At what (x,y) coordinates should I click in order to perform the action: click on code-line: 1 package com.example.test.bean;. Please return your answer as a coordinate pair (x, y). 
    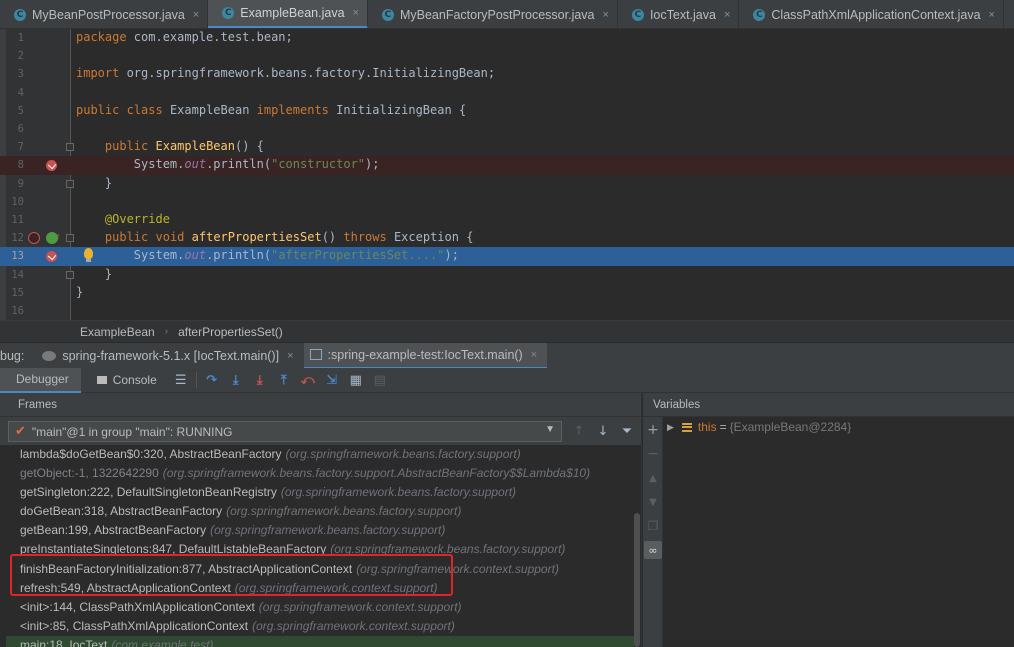
    Looking at the image, I should click on (507, 38).